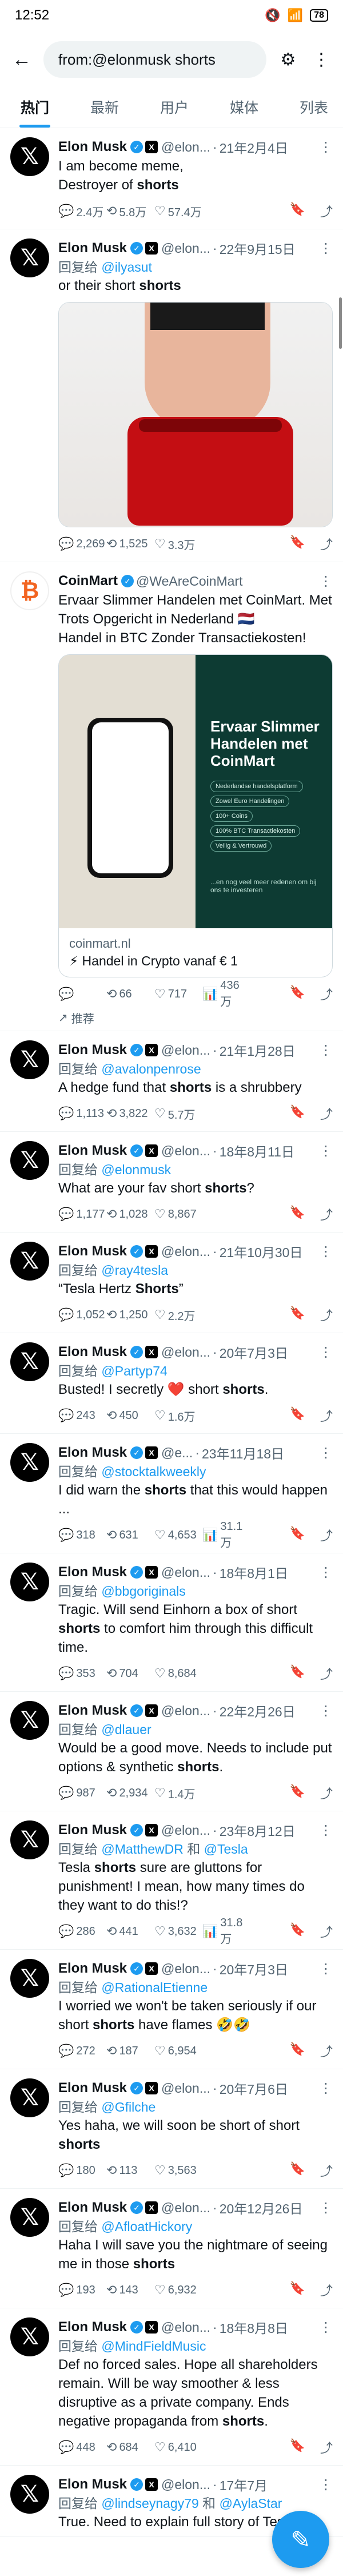 This screenshot has width=343, height=2576. I want to click on search-input: from:@elonmusk shorts, so click(154, 59).